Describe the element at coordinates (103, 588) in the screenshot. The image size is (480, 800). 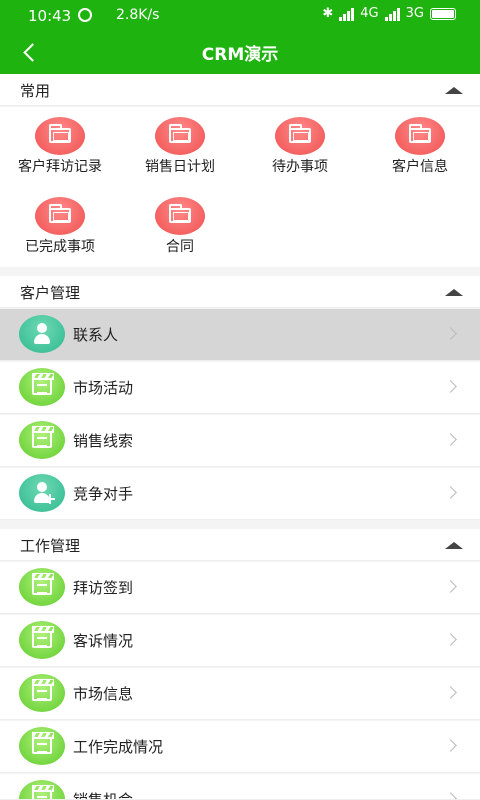
I see `list-item-label: 拜访签到` at that location.